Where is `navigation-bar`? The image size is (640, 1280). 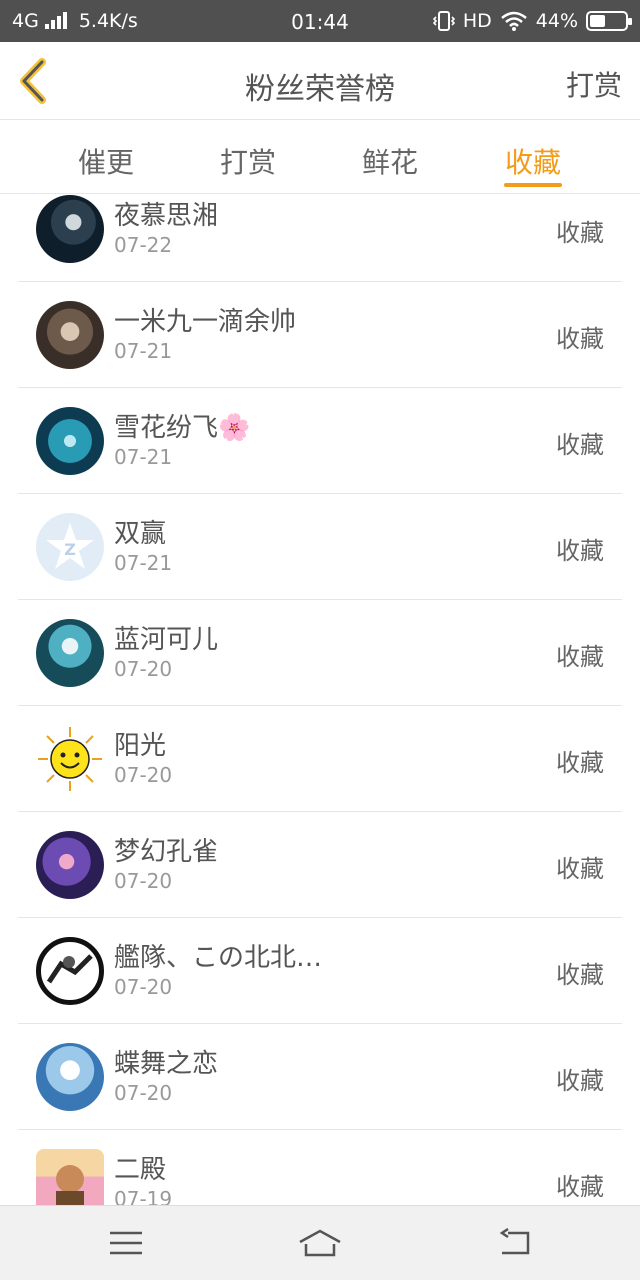 navigation-bar is located at coordinates (320, 1242).